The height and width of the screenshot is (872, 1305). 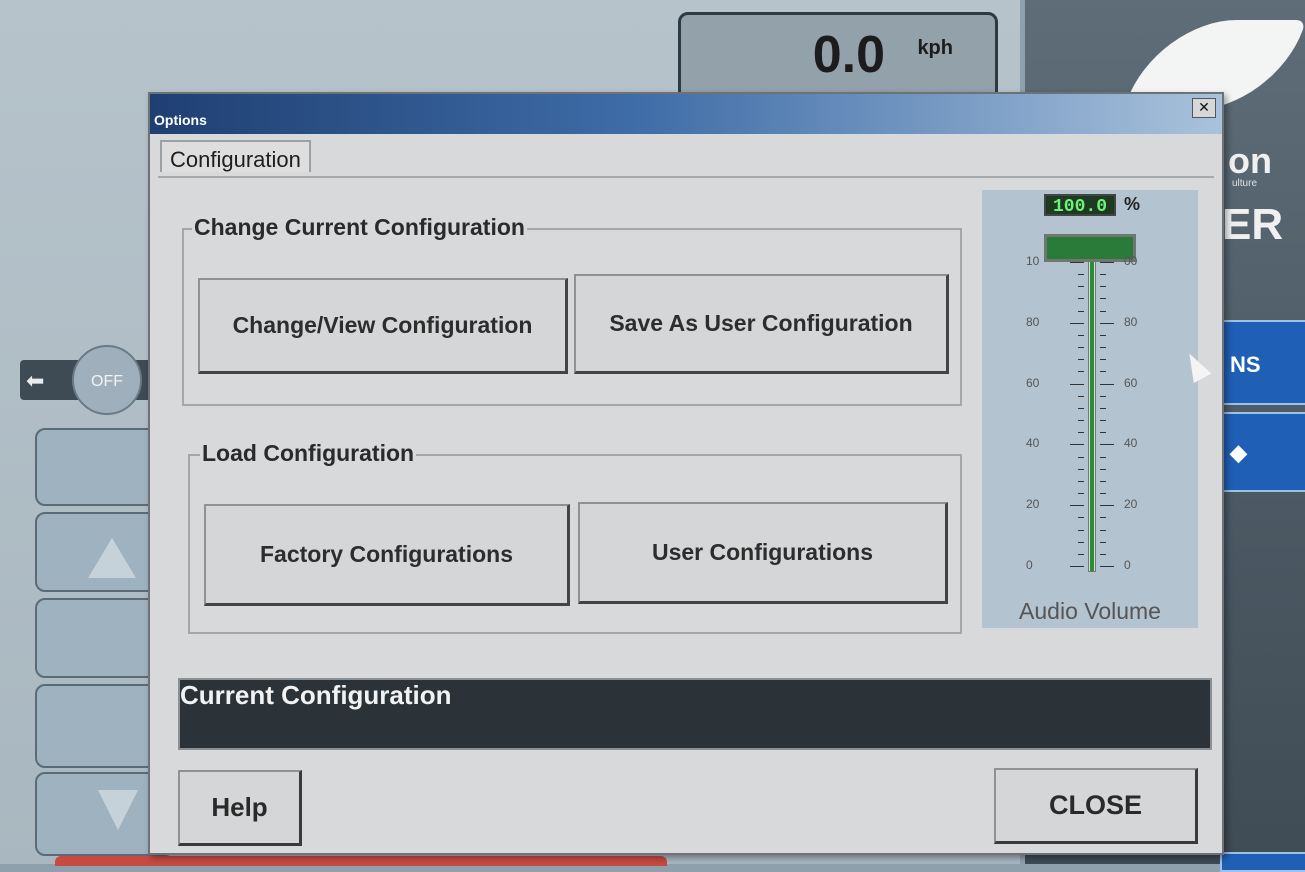 I want to click on volume-tick-label-right: 40, so click(x=1131, y=443).